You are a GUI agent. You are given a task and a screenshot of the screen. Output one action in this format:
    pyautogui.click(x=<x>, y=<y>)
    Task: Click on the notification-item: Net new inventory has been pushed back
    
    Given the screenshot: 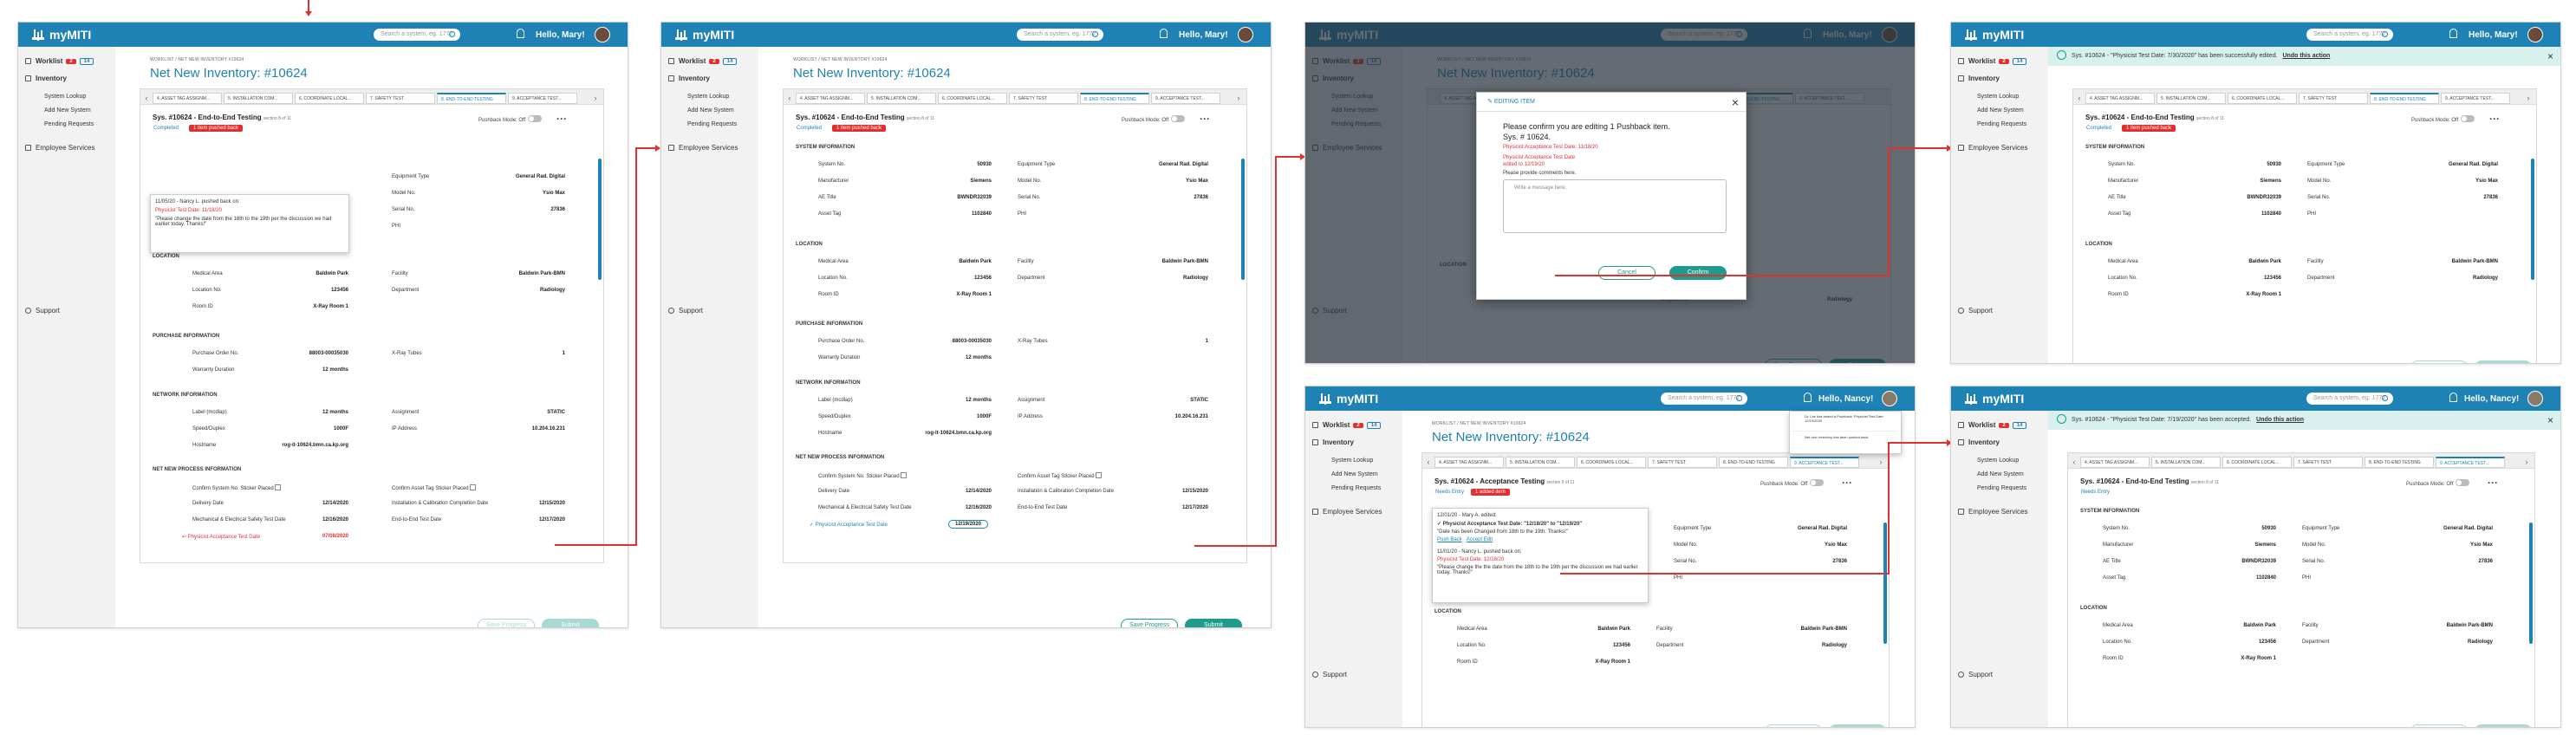 What is the action you would take?
    pyautogui.click(x=1845, y=437)
    